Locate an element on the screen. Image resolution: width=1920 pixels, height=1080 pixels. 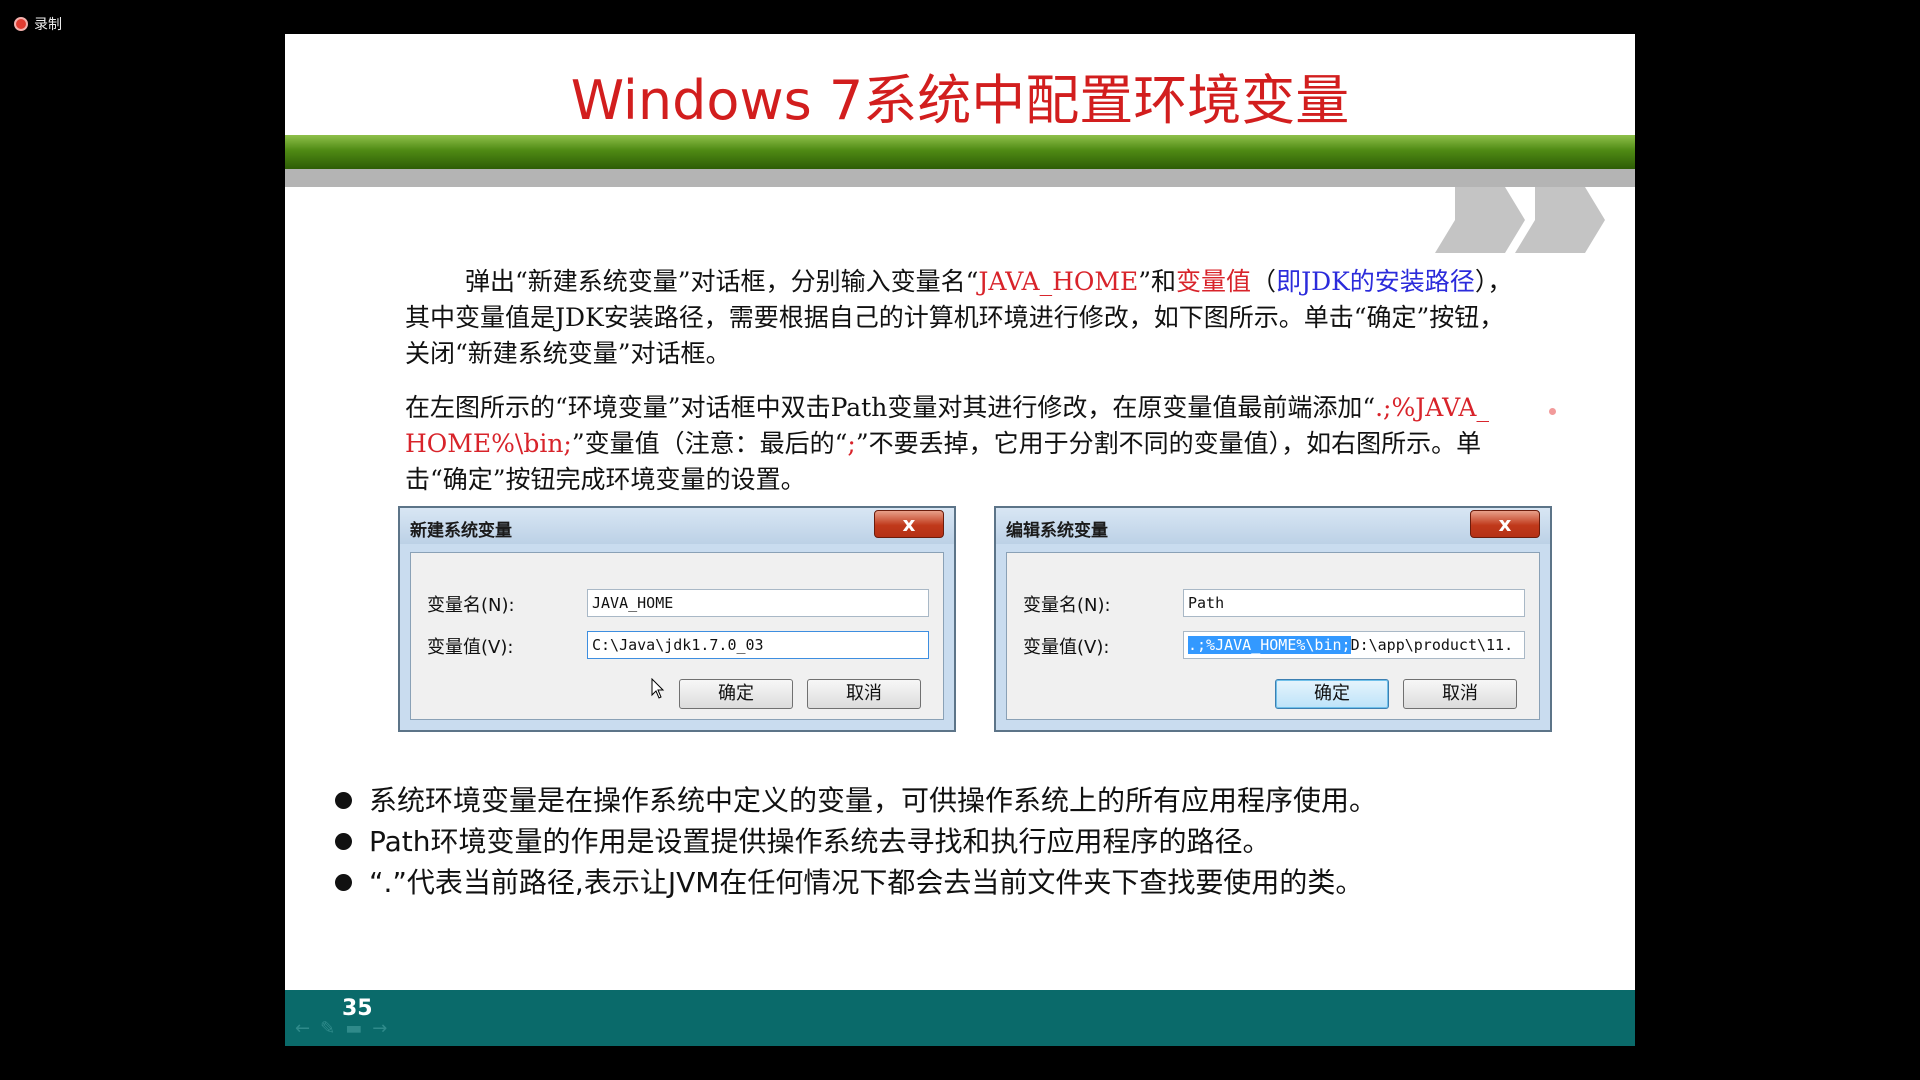
chevron-decoration-icon is located at coordinates (1520, 220).